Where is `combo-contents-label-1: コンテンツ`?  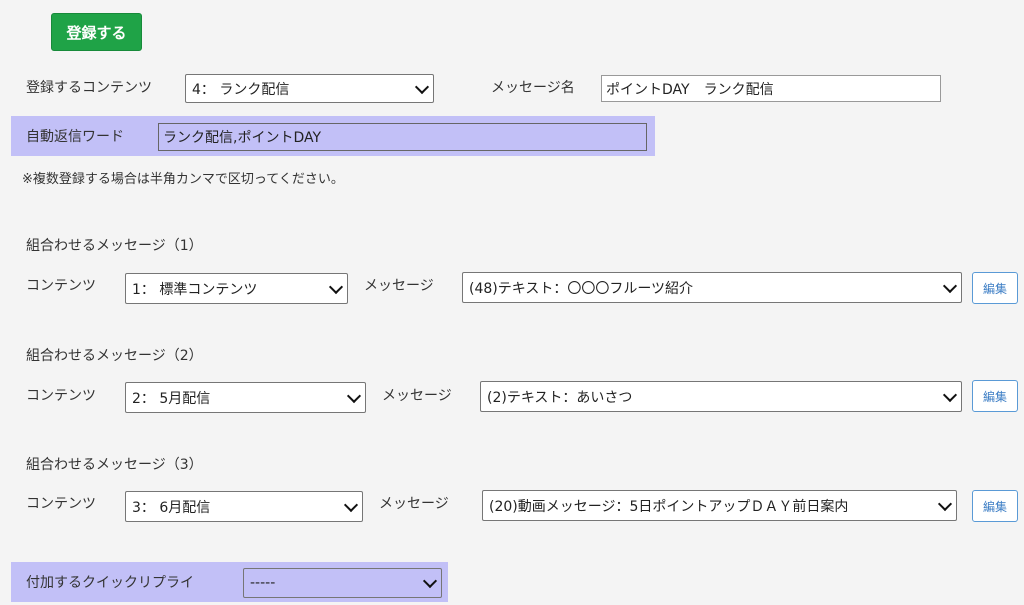 combo-contents-label-1: コンテンツ is located at coordinates (61, 286).